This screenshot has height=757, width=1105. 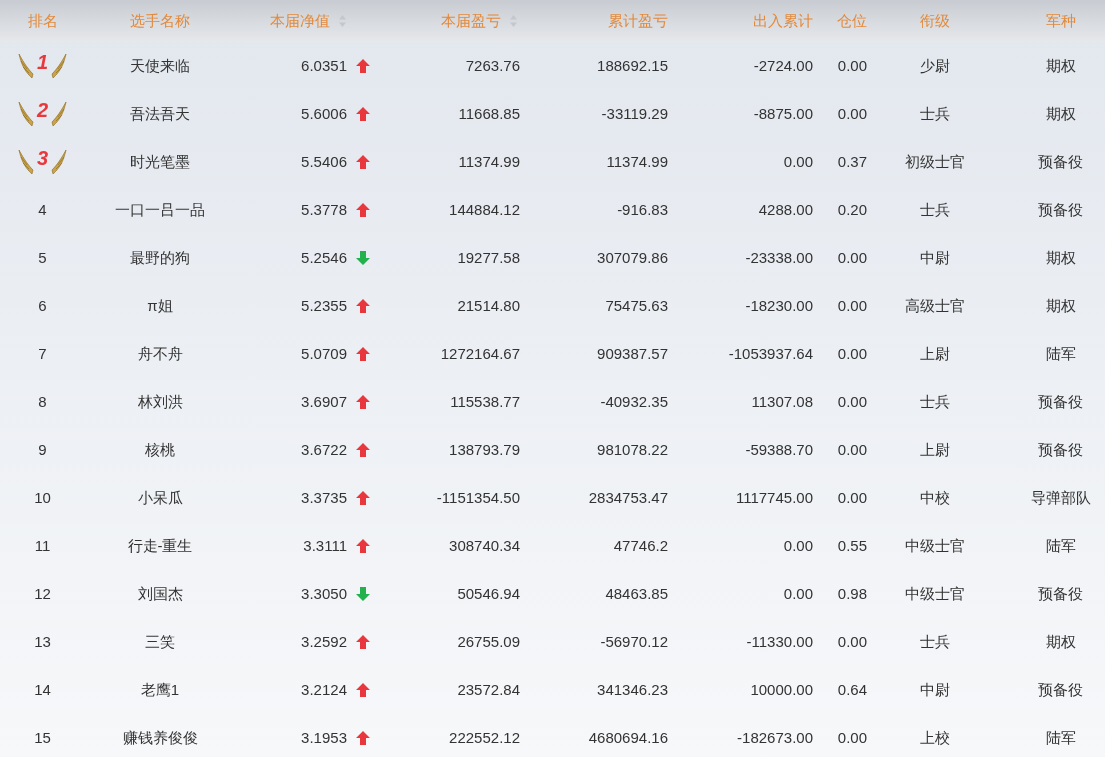 What do you see at coordinates (160, 257) in the screenshot?
I see `player-name: 最野的狗` at bounding box center [160, 257].